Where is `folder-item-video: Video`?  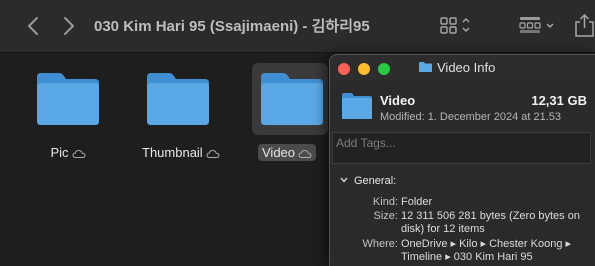 folder-item-video: Video is located at coordinates (292, 118).